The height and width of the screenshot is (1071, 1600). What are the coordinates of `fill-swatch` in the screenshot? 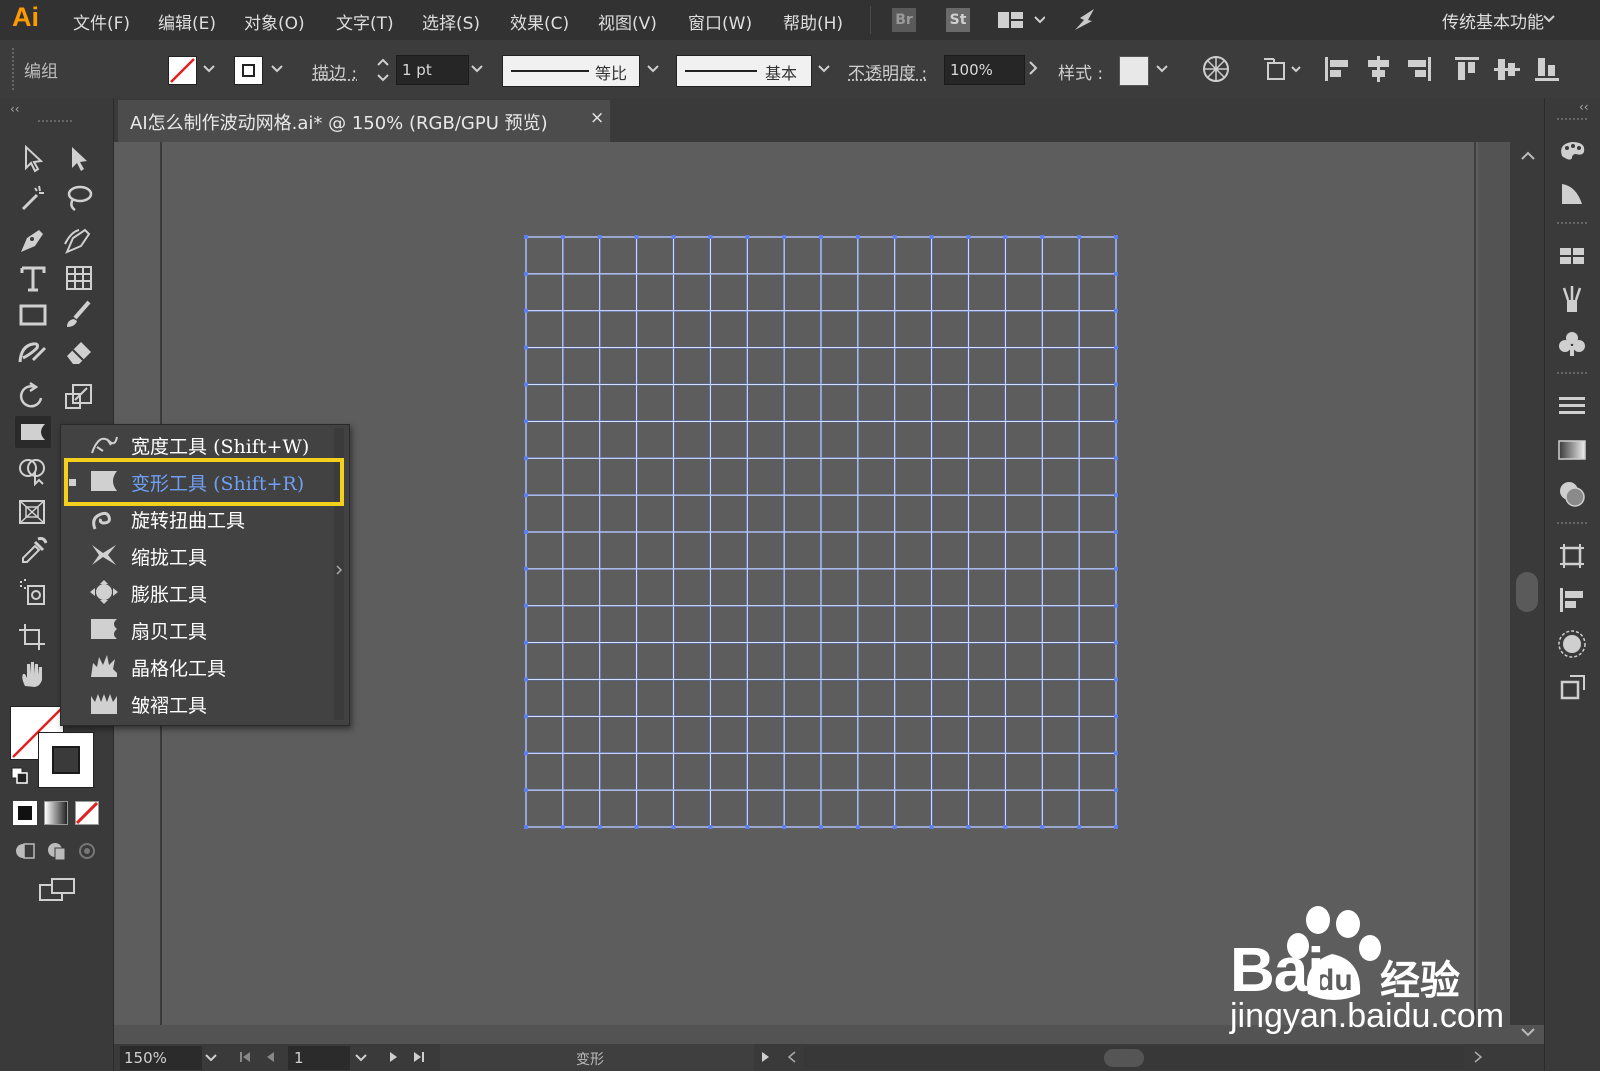 It's located at (182, 70).